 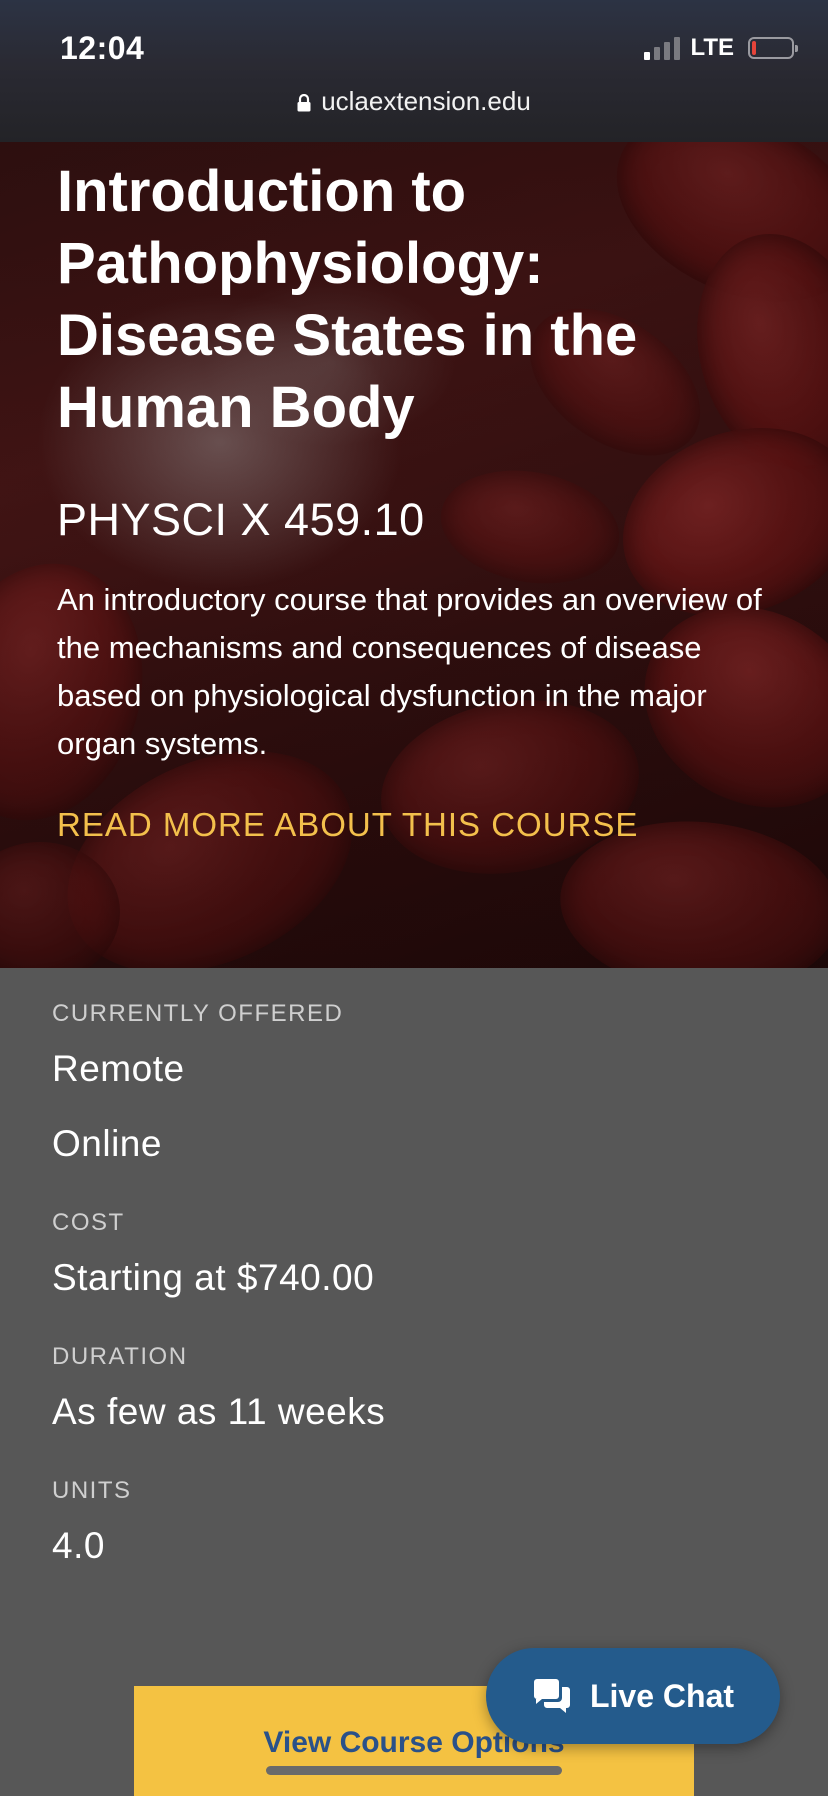 I want to click on cost-label: COST, so click(x=88, y=1222).